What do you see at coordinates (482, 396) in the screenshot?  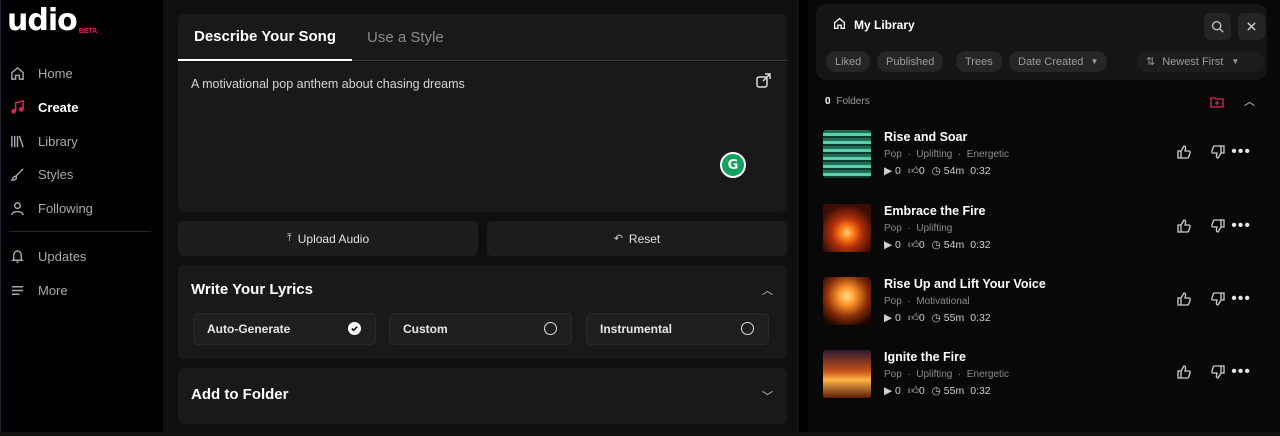 I see `add-to-folder-section: Add to Folder ﹀` at bounding box center [482, 396].